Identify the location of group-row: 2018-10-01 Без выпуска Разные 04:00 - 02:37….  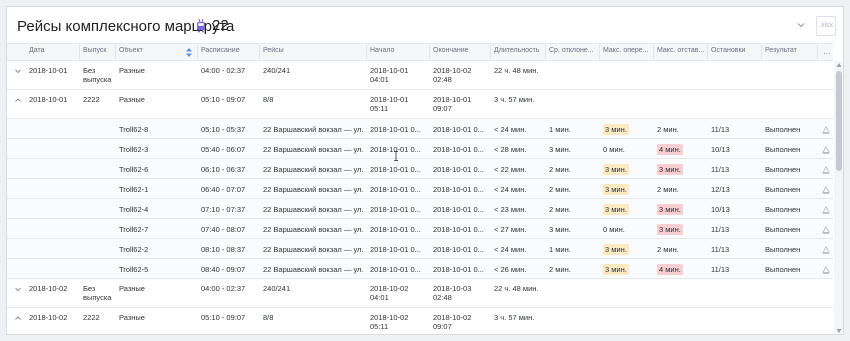
(420, 75).